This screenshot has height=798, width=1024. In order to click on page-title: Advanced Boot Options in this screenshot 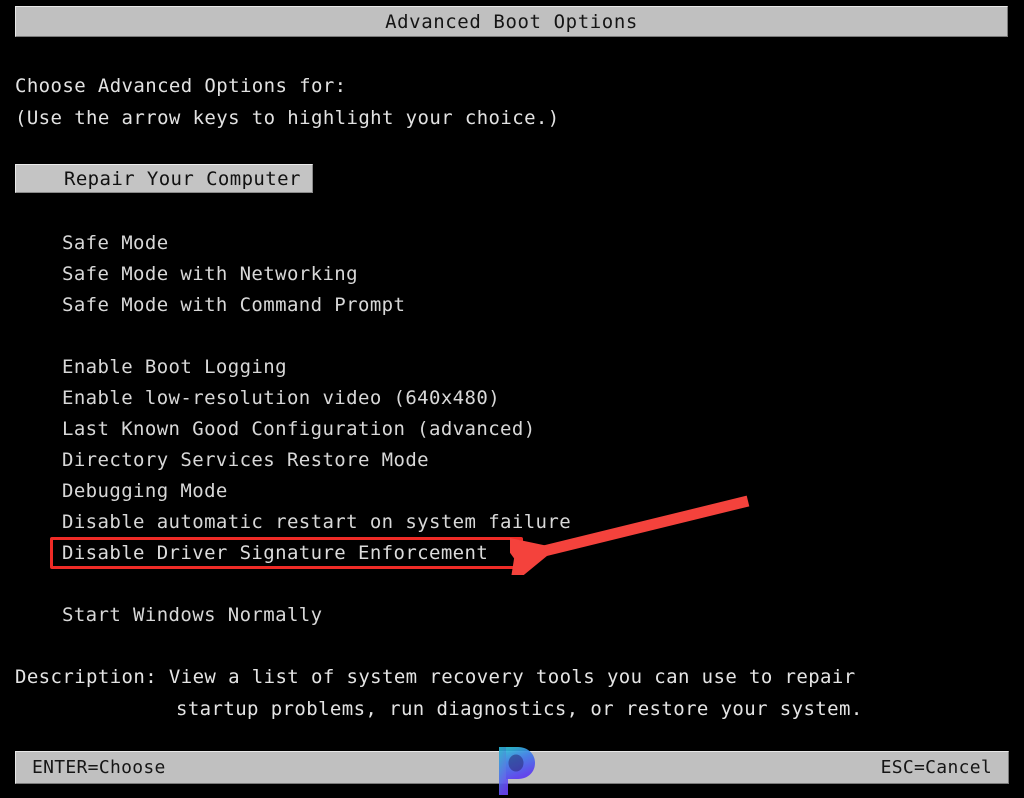, I will do `click(511, 21)`.